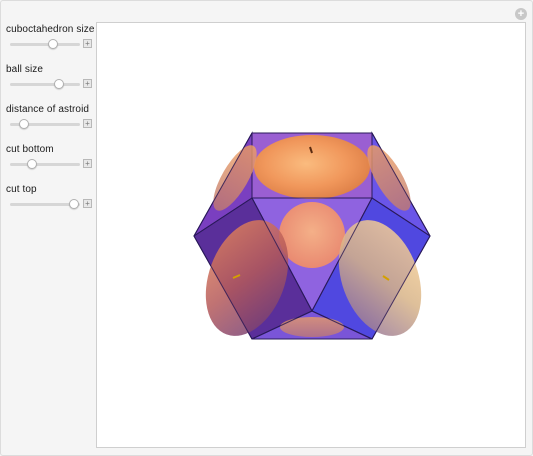 The image size is (533, 456). What do you see at coordinates (50, 204) in the screenshot?
I see `control-cut-top: cut top +` at bounding box center [50, 204].